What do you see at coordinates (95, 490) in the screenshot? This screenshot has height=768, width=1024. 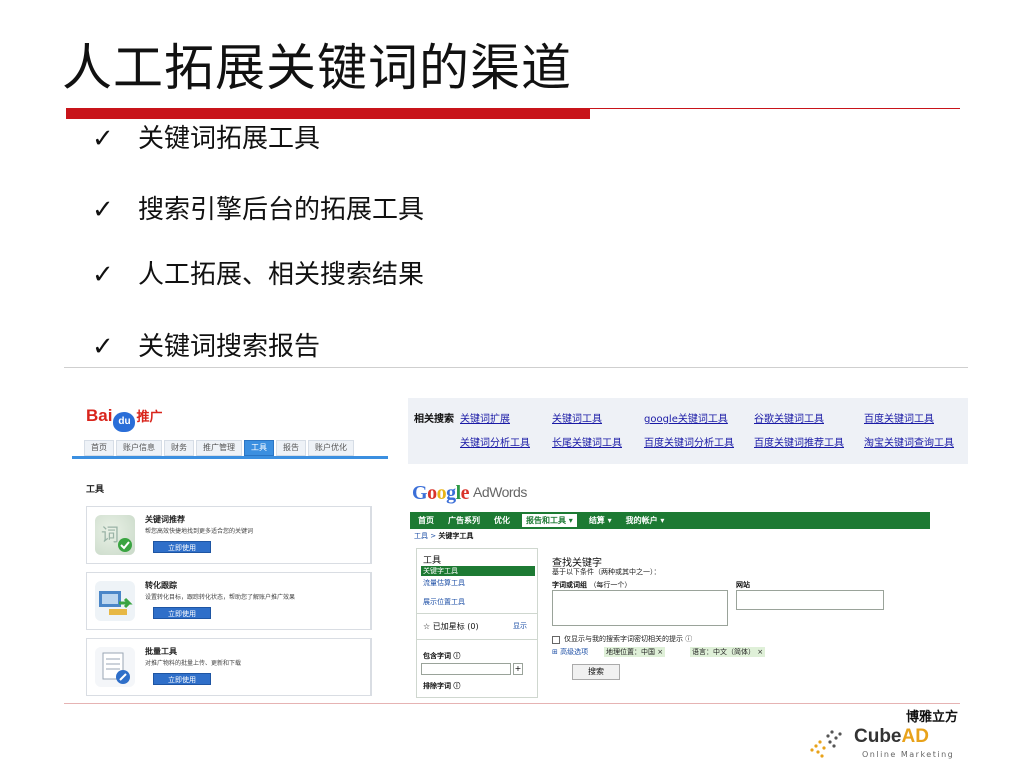 I see `baidu-section-title: 工具` at bounding box center [95, 490].